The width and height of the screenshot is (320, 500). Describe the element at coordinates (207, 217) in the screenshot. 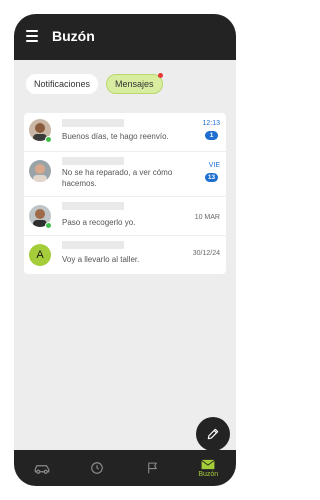

I see `message-time: 10 MAR` at that location.